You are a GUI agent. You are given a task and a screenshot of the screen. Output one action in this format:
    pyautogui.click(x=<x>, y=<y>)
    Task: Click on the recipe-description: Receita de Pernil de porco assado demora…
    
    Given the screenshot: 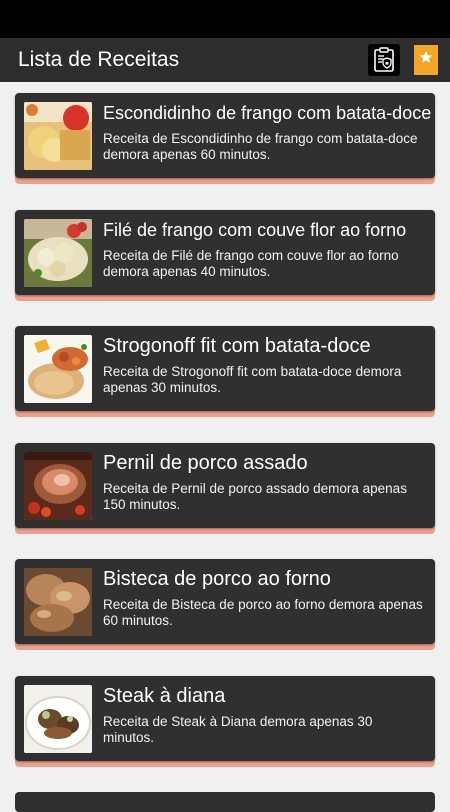 What is the action you would take?
    pyautogui.click(x=255, y=496)
    